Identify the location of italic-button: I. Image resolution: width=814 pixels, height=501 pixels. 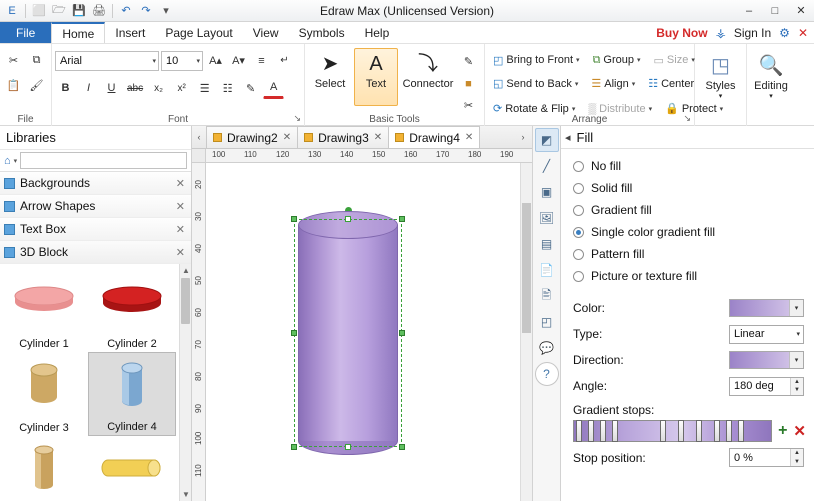
(88, 88).